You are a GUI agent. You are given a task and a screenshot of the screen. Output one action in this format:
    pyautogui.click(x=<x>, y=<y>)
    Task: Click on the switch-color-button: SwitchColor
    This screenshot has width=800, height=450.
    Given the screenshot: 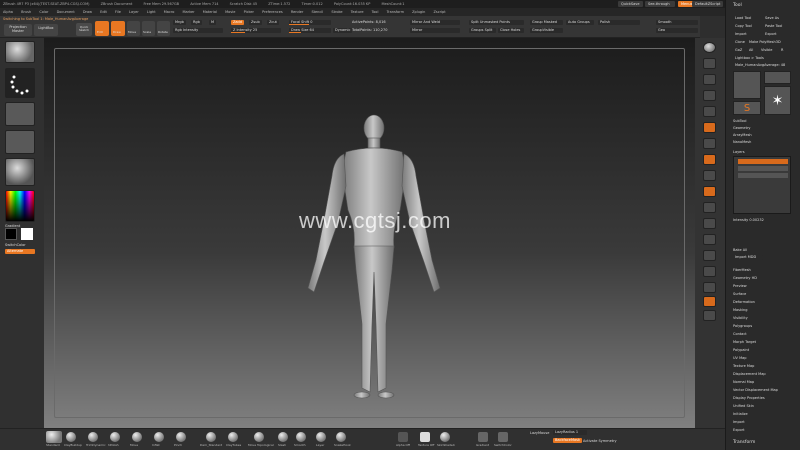 What is the action you would take?
    pyautogui.click(x=15, y=245)
    